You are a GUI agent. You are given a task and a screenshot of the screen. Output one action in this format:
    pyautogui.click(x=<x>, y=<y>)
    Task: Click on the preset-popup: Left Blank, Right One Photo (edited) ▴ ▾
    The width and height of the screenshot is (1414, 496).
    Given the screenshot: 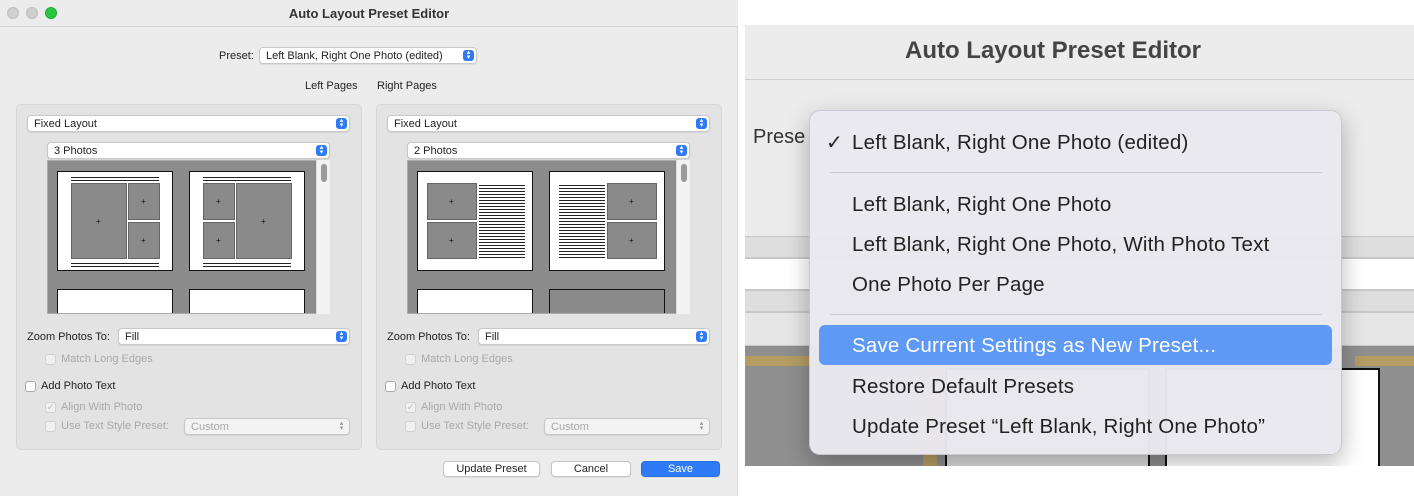 What is the action you would take?
    pyautogui.click(x=368, y=55)
    